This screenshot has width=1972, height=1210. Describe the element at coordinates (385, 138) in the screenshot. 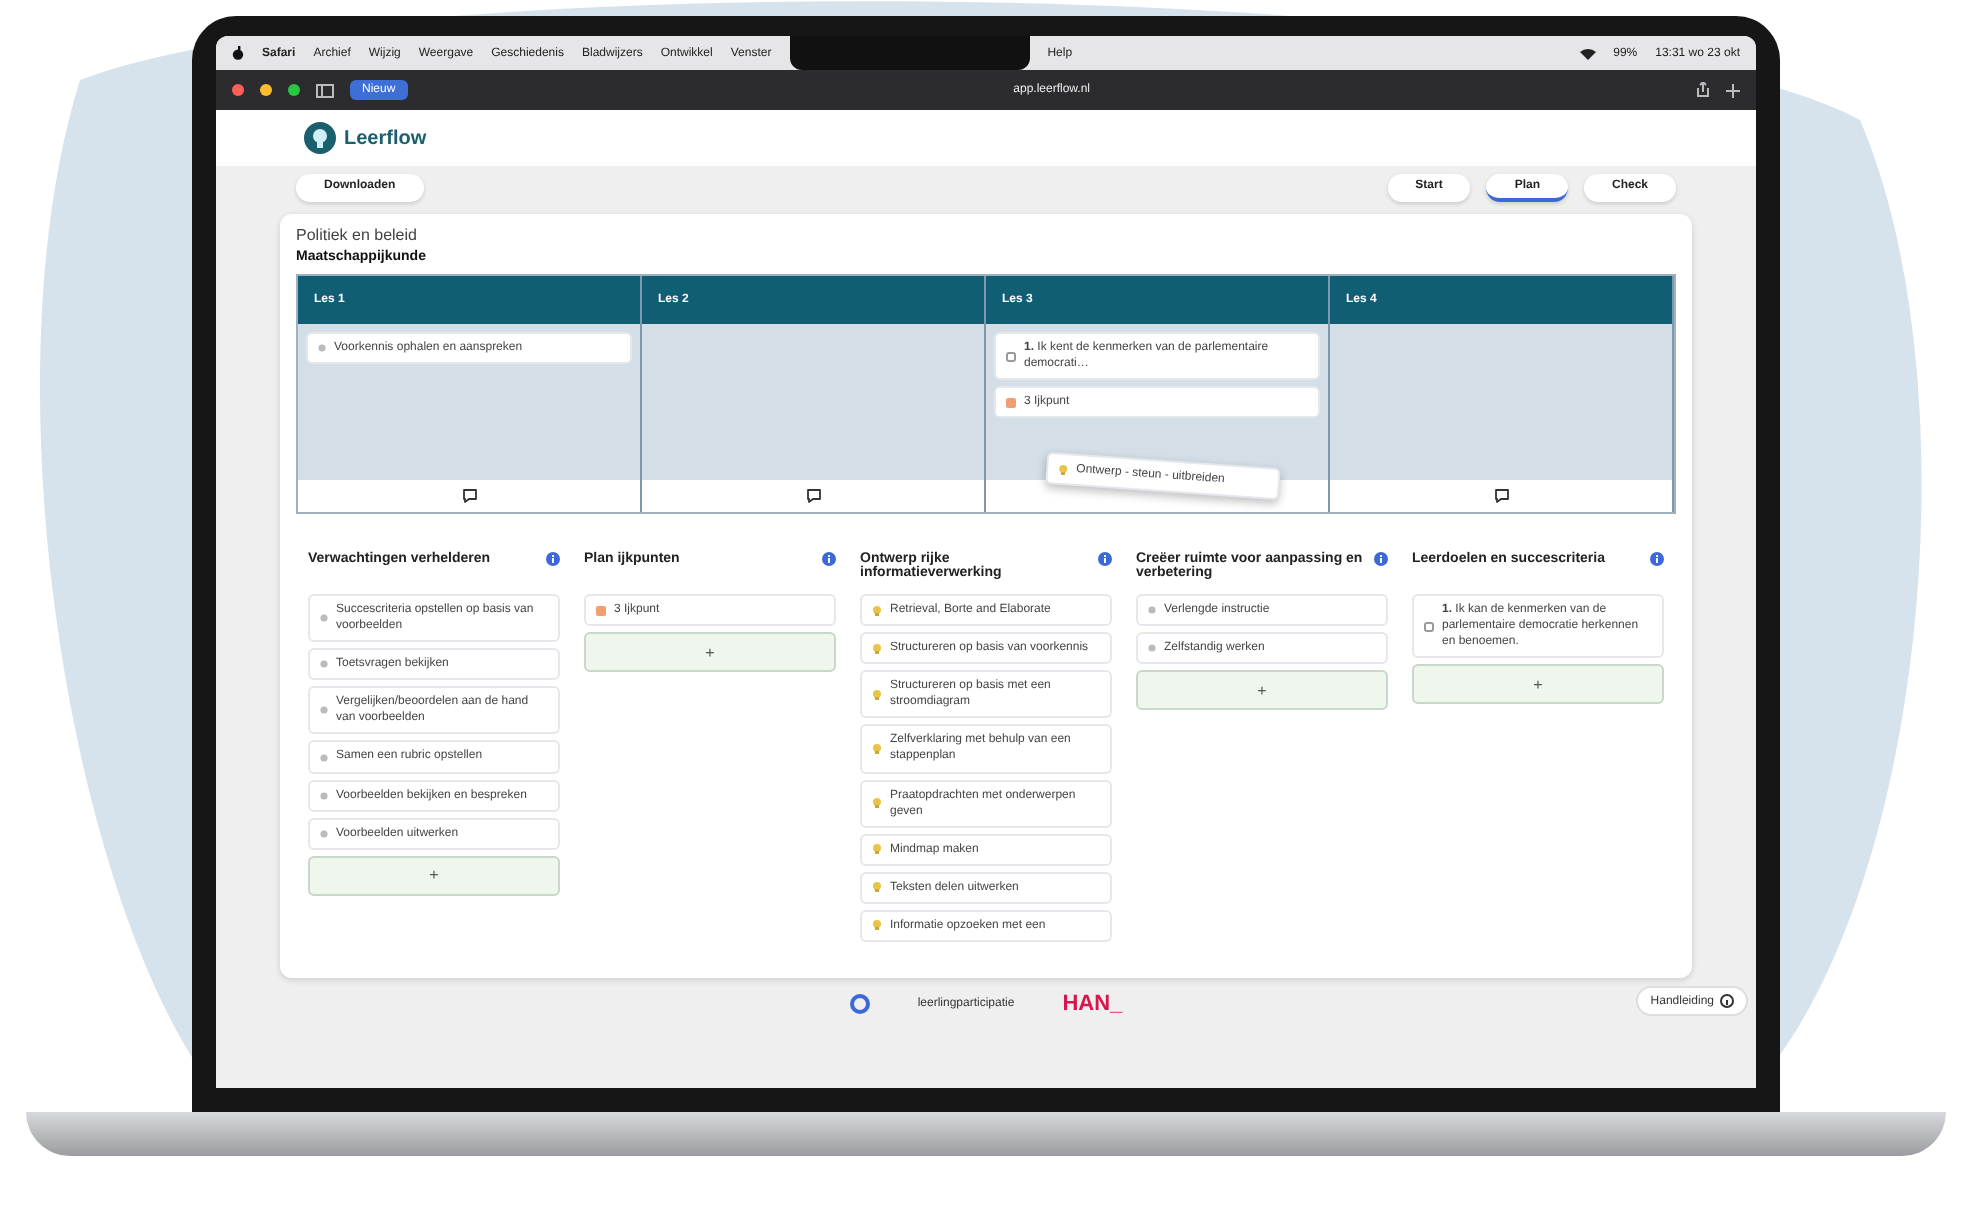

I see `logo-text: Leerflow` at that location.